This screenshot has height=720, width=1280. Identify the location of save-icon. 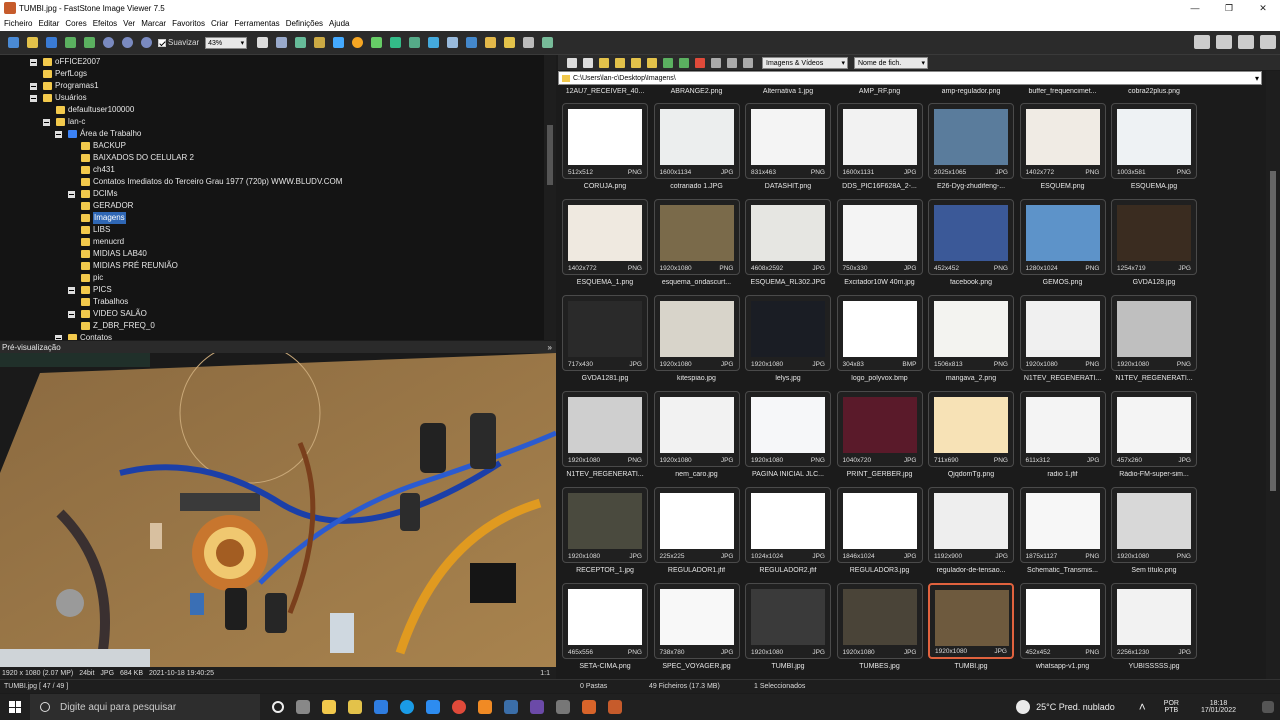
(51, 42).